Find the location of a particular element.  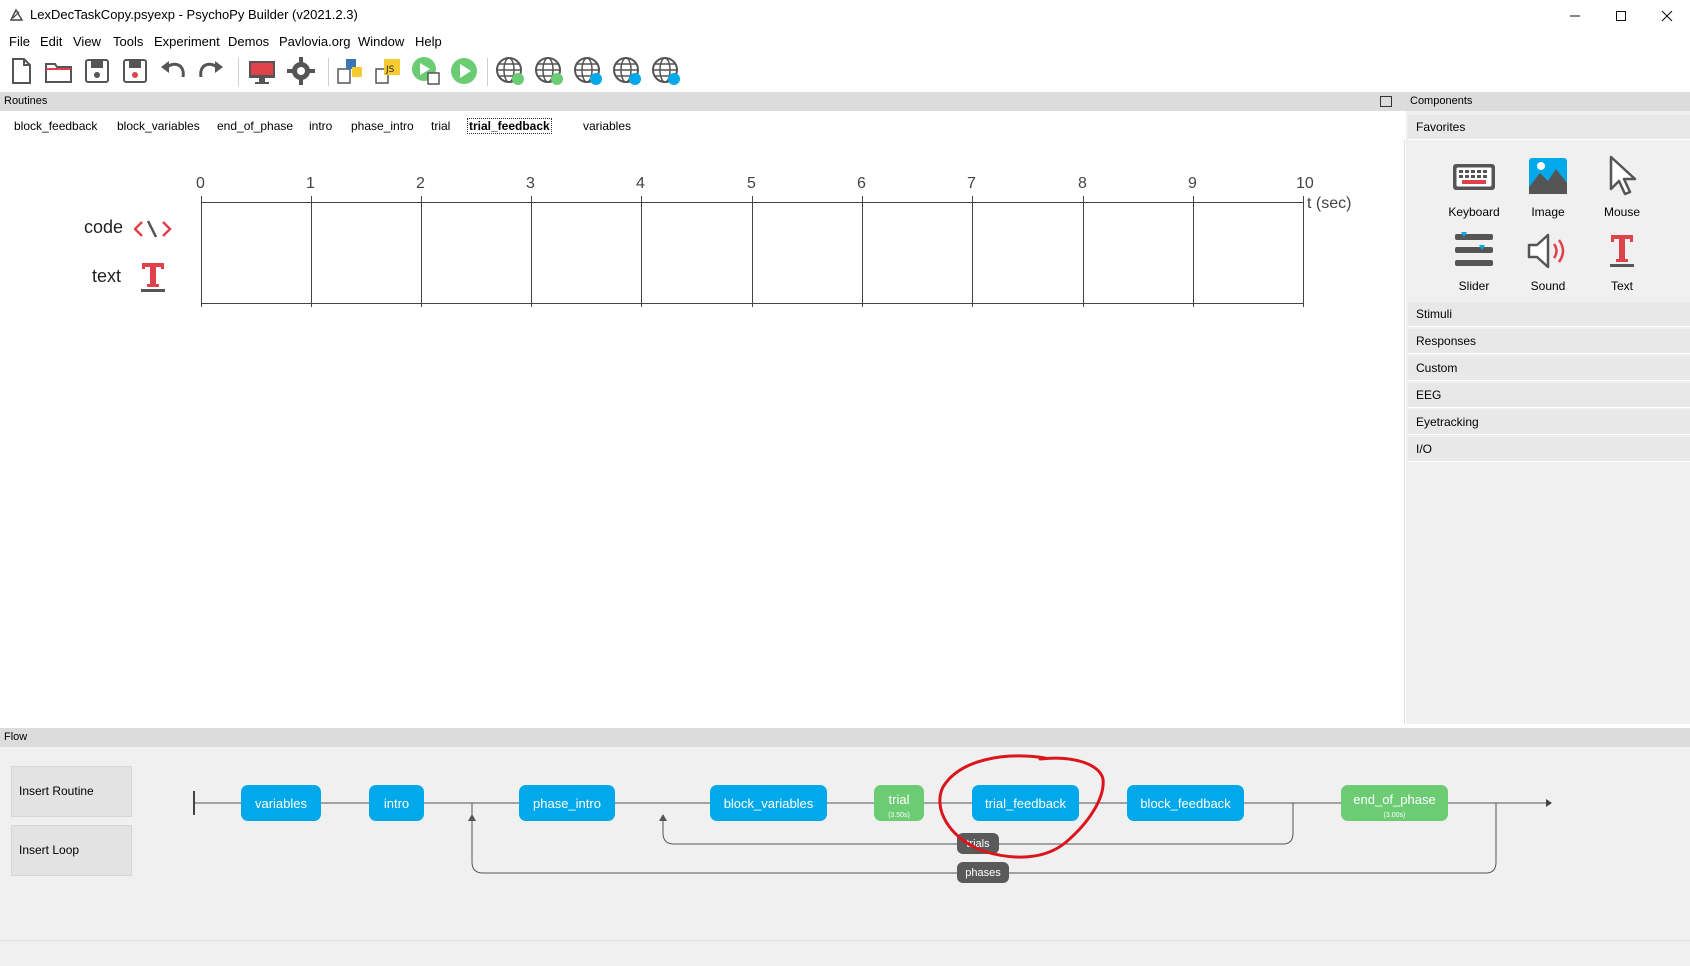

flow-routine-label: block_feedback is located at coordinates (1185, 803).